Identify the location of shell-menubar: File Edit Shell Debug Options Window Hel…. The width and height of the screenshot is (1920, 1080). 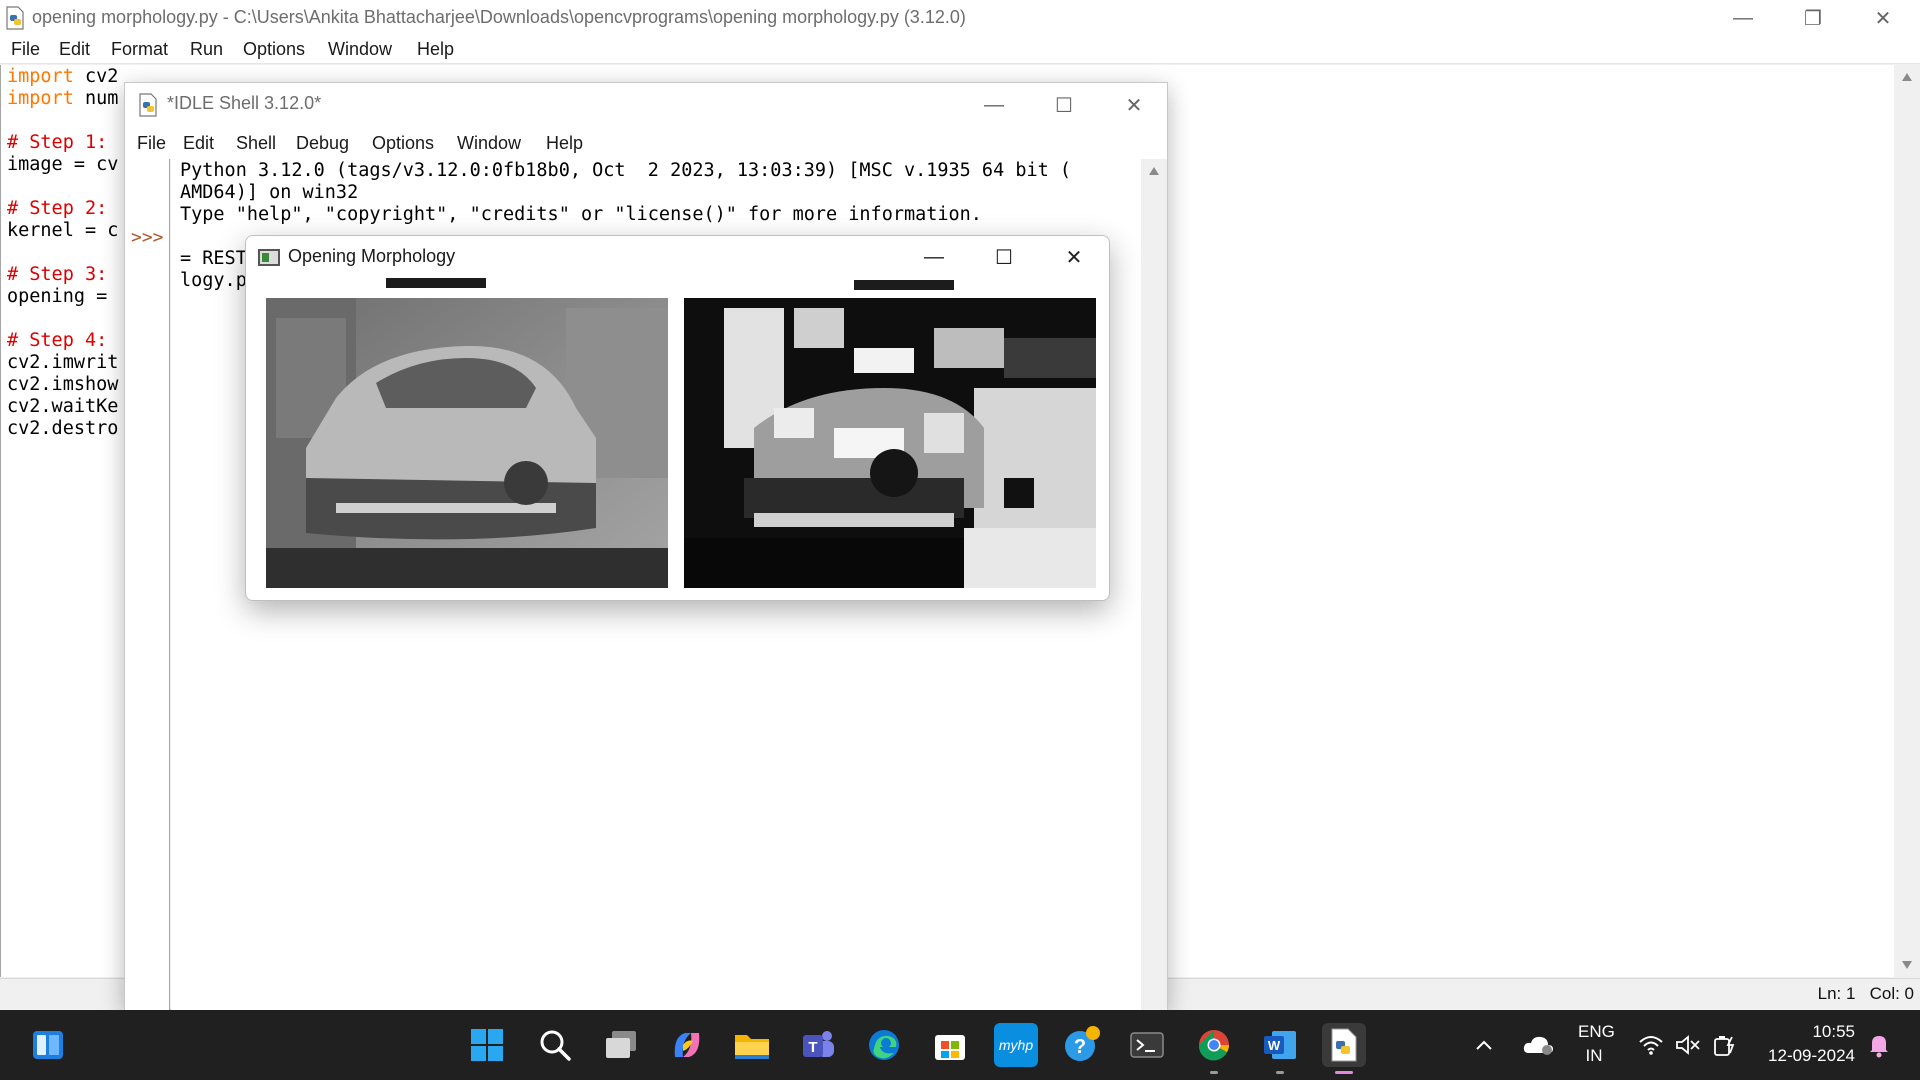
(646, 143).